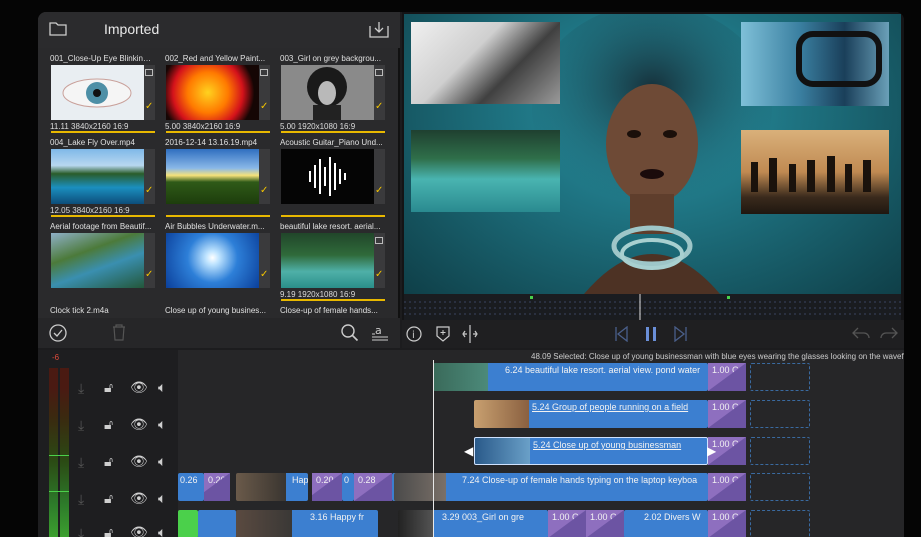  What do you see at coordinates (485, 171) in the screenshot?
I see `overlay-lake` at bounding box center [485, 171].